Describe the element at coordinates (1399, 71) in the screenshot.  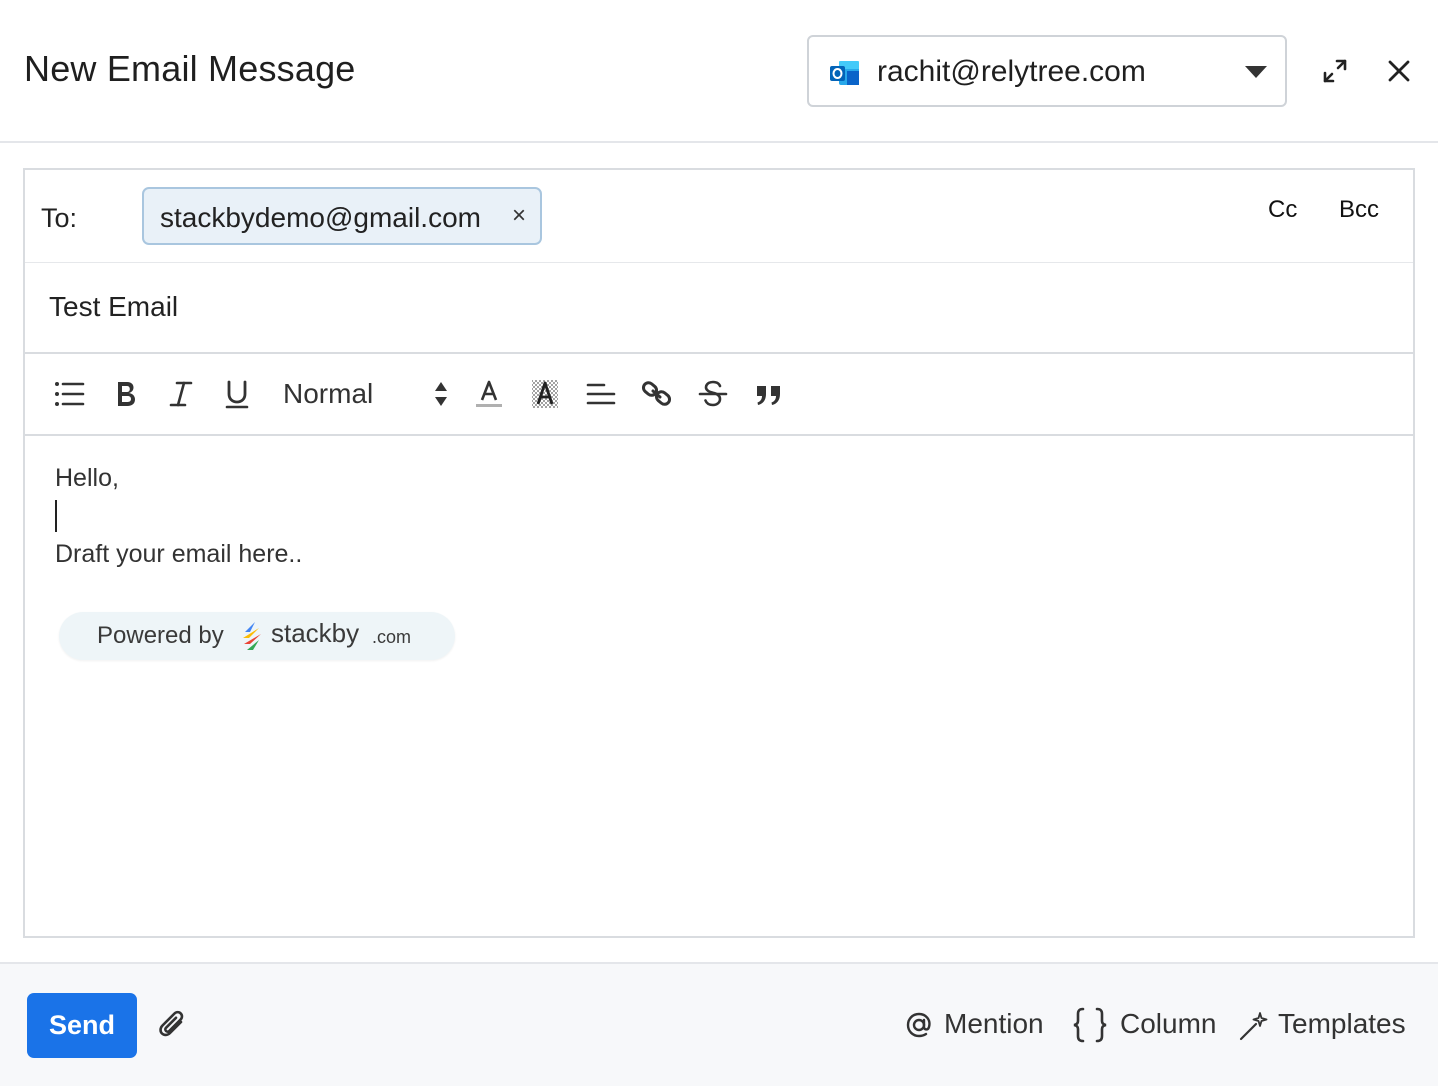
I see `close-icon` at that location.